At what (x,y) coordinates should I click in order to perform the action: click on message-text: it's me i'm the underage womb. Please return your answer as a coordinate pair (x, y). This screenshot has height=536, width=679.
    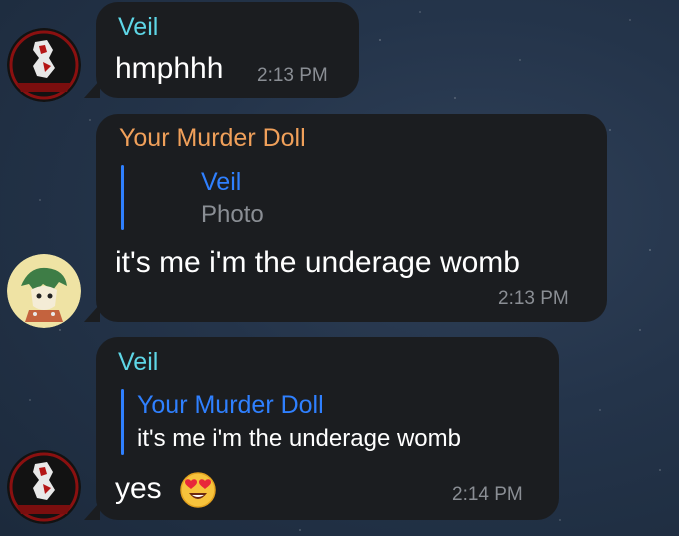
    Looking at the image, I should click on (317, 262).